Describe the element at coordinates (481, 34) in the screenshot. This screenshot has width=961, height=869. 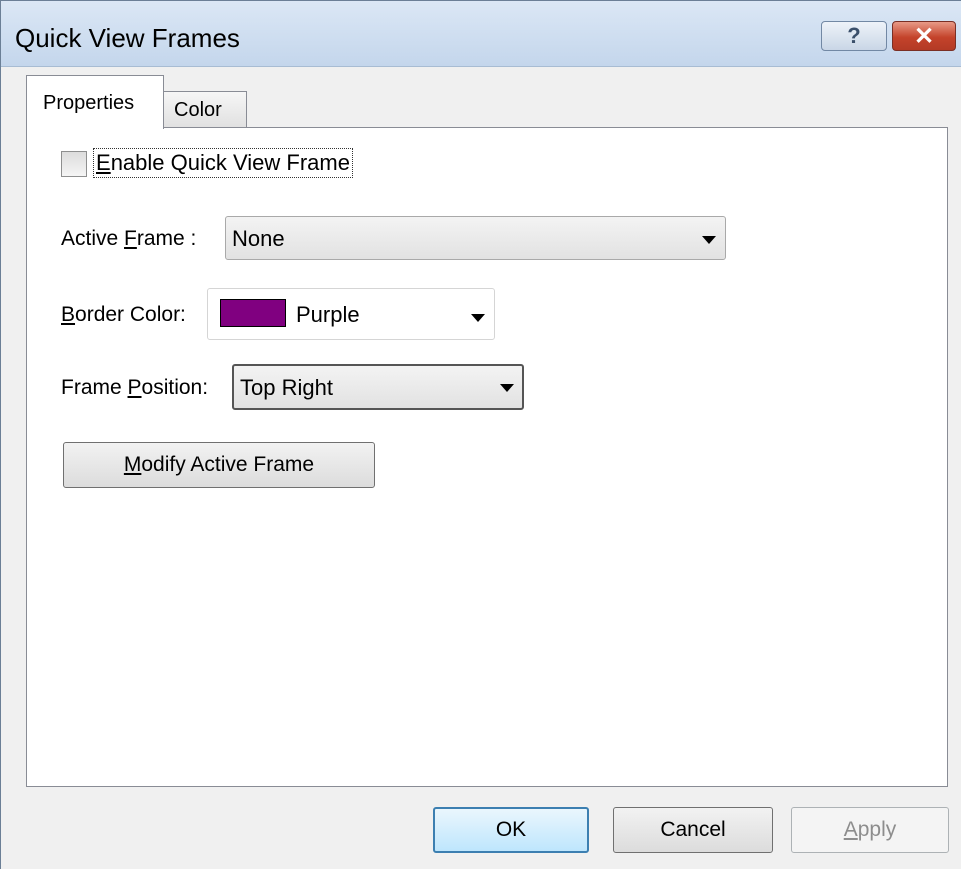
I see `title-bar: Quick View Frames ? ✕` at that location.